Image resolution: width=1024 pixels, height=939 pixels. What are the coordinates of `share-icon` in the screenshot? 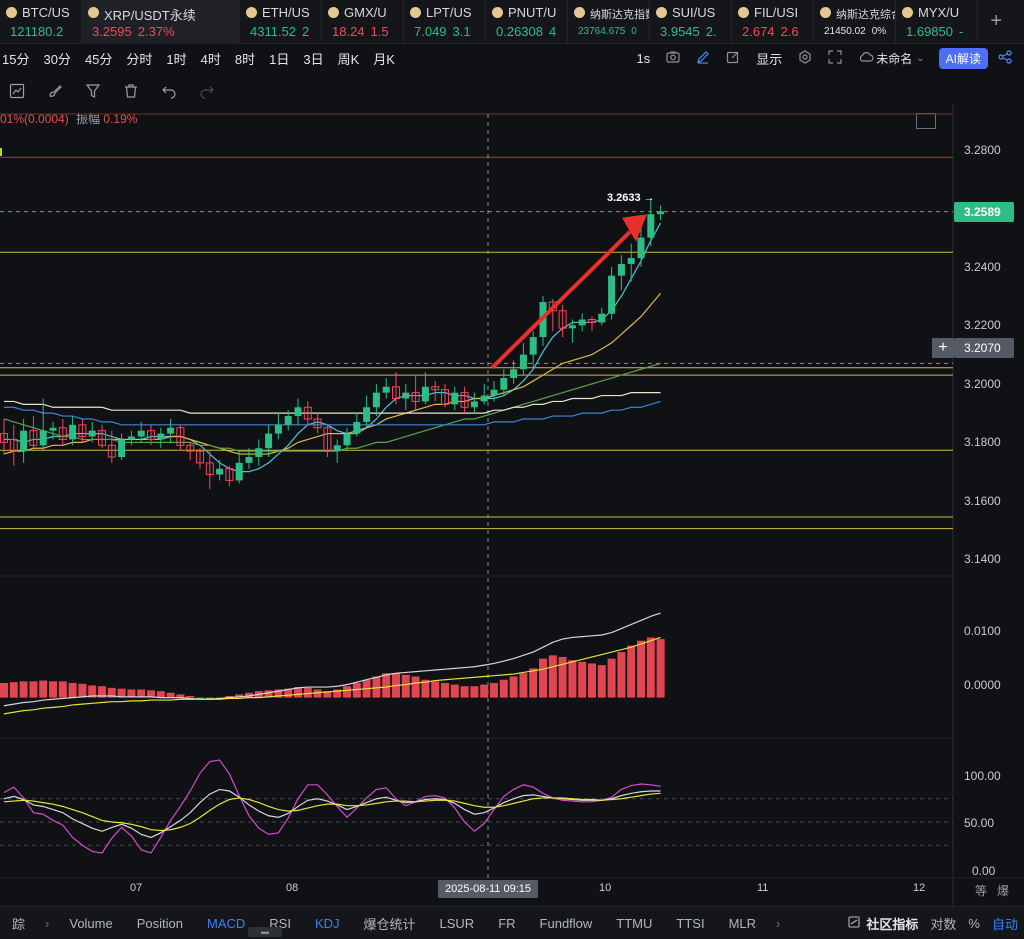 It's located at (1005, 58).